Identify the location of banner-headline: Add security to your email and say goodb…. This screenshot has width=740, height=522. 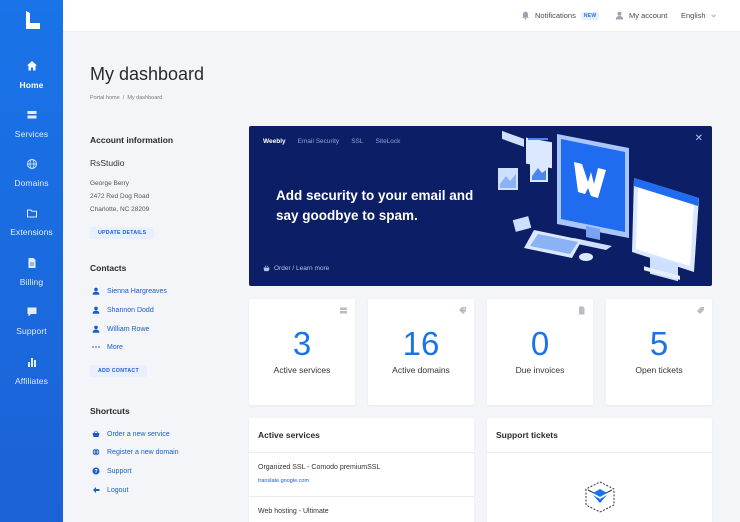
(375, 205).